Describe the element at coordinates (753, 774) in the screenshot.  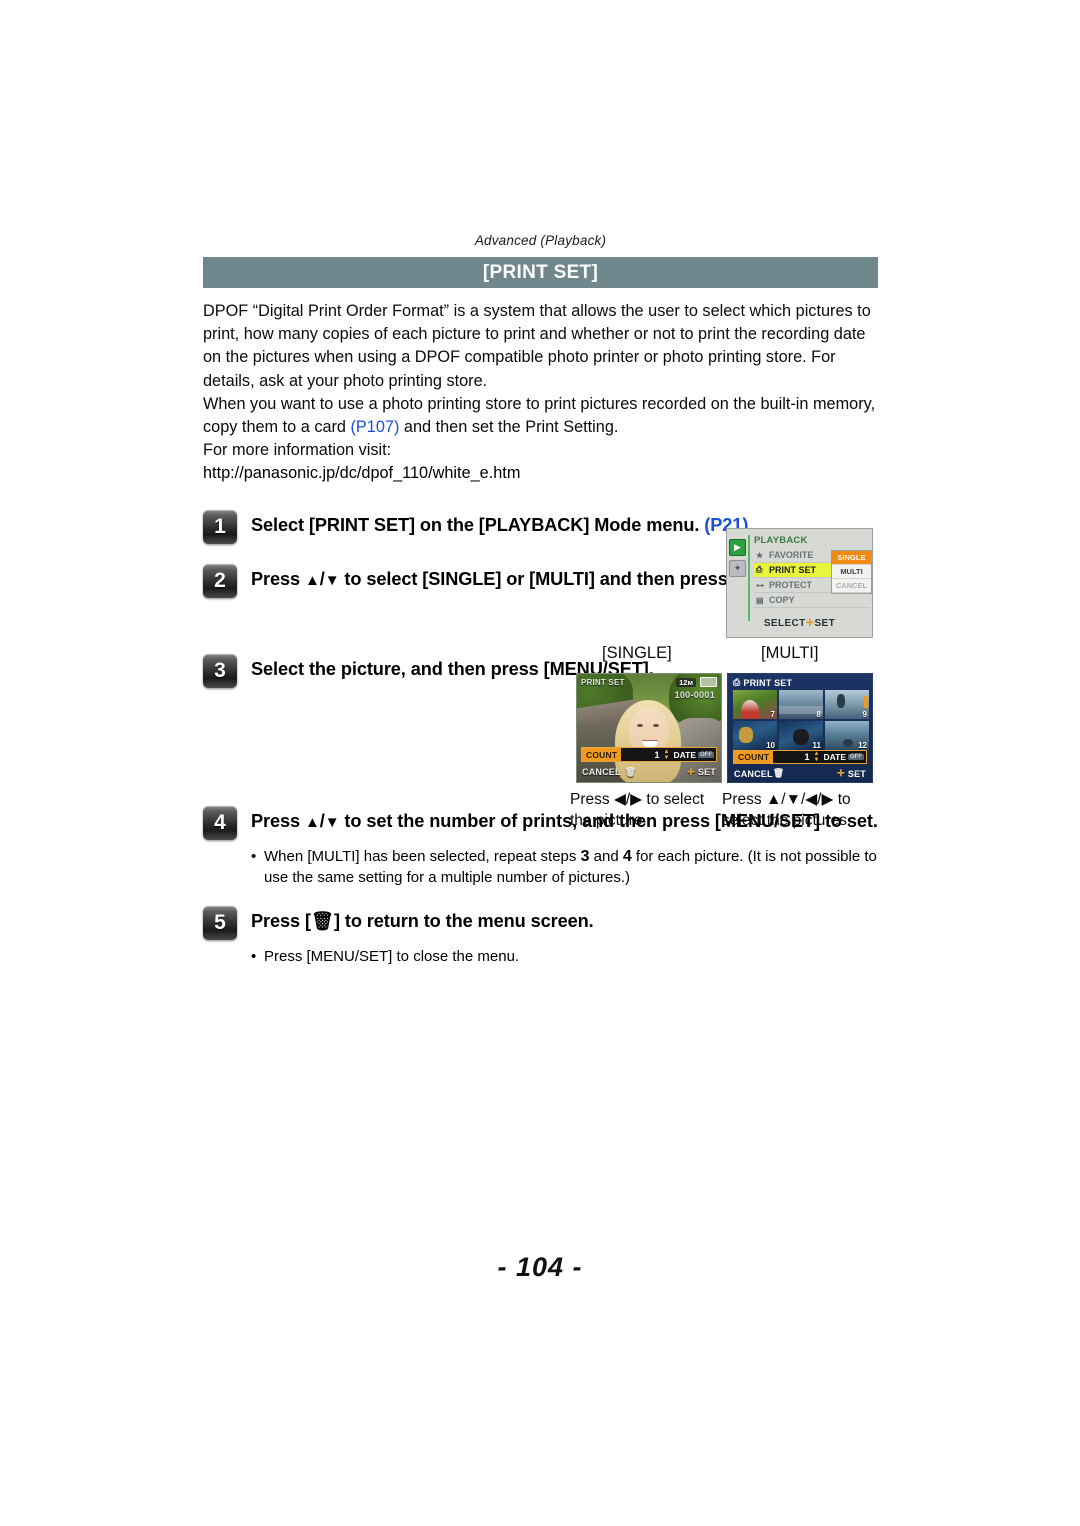
I see `multi-cancel-label: CANCEL` at that location.